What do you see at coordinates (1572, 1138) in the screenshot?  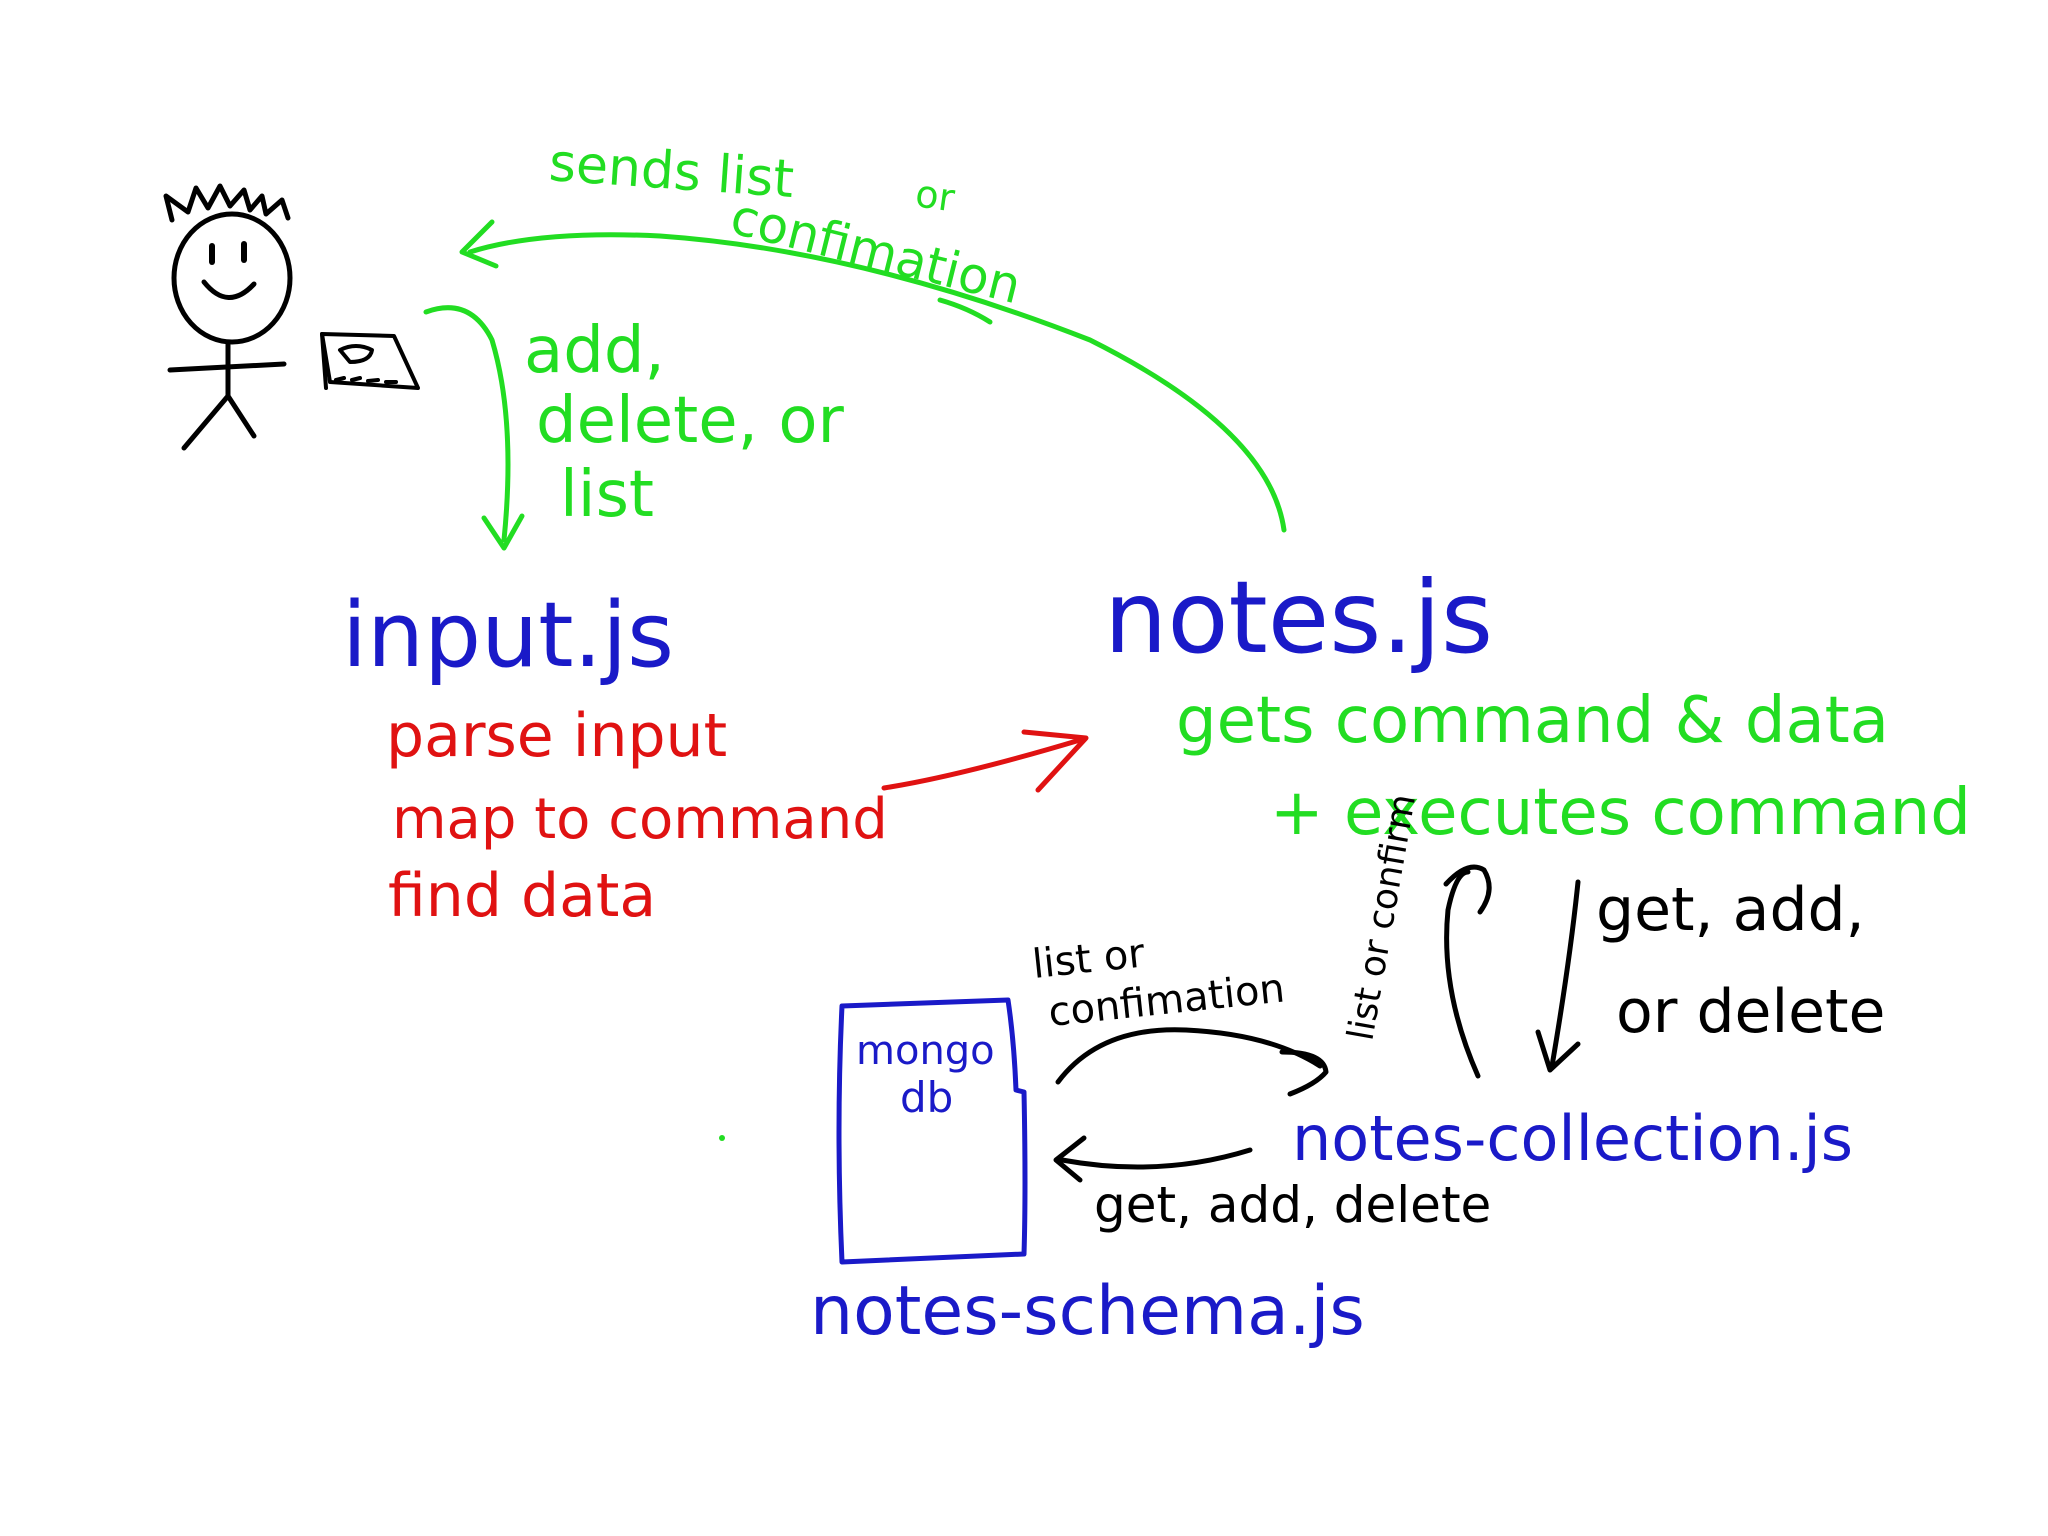 I see `collection-module-title: notes-collection.js` at bounding box center [1572, 1138].